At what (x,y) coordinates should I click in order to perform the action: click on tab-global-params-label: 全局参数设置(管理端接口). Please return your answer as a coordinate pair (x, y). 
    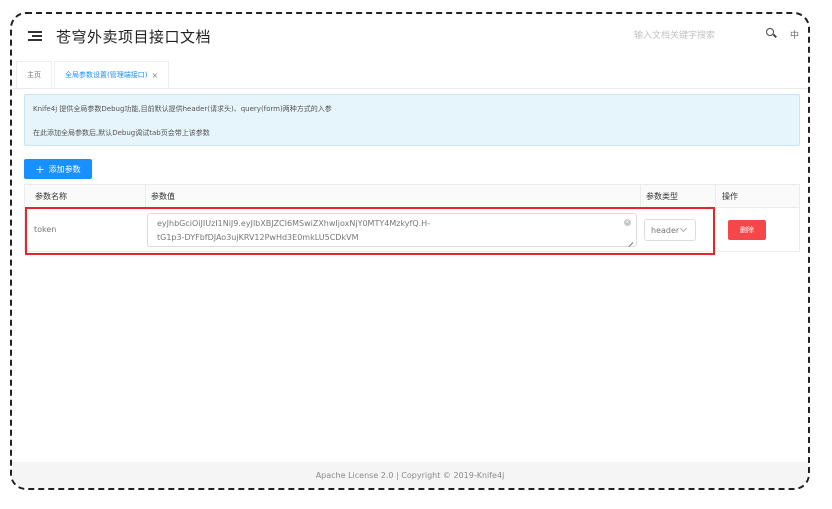
    Looking at the image, I should click on (106, 75).